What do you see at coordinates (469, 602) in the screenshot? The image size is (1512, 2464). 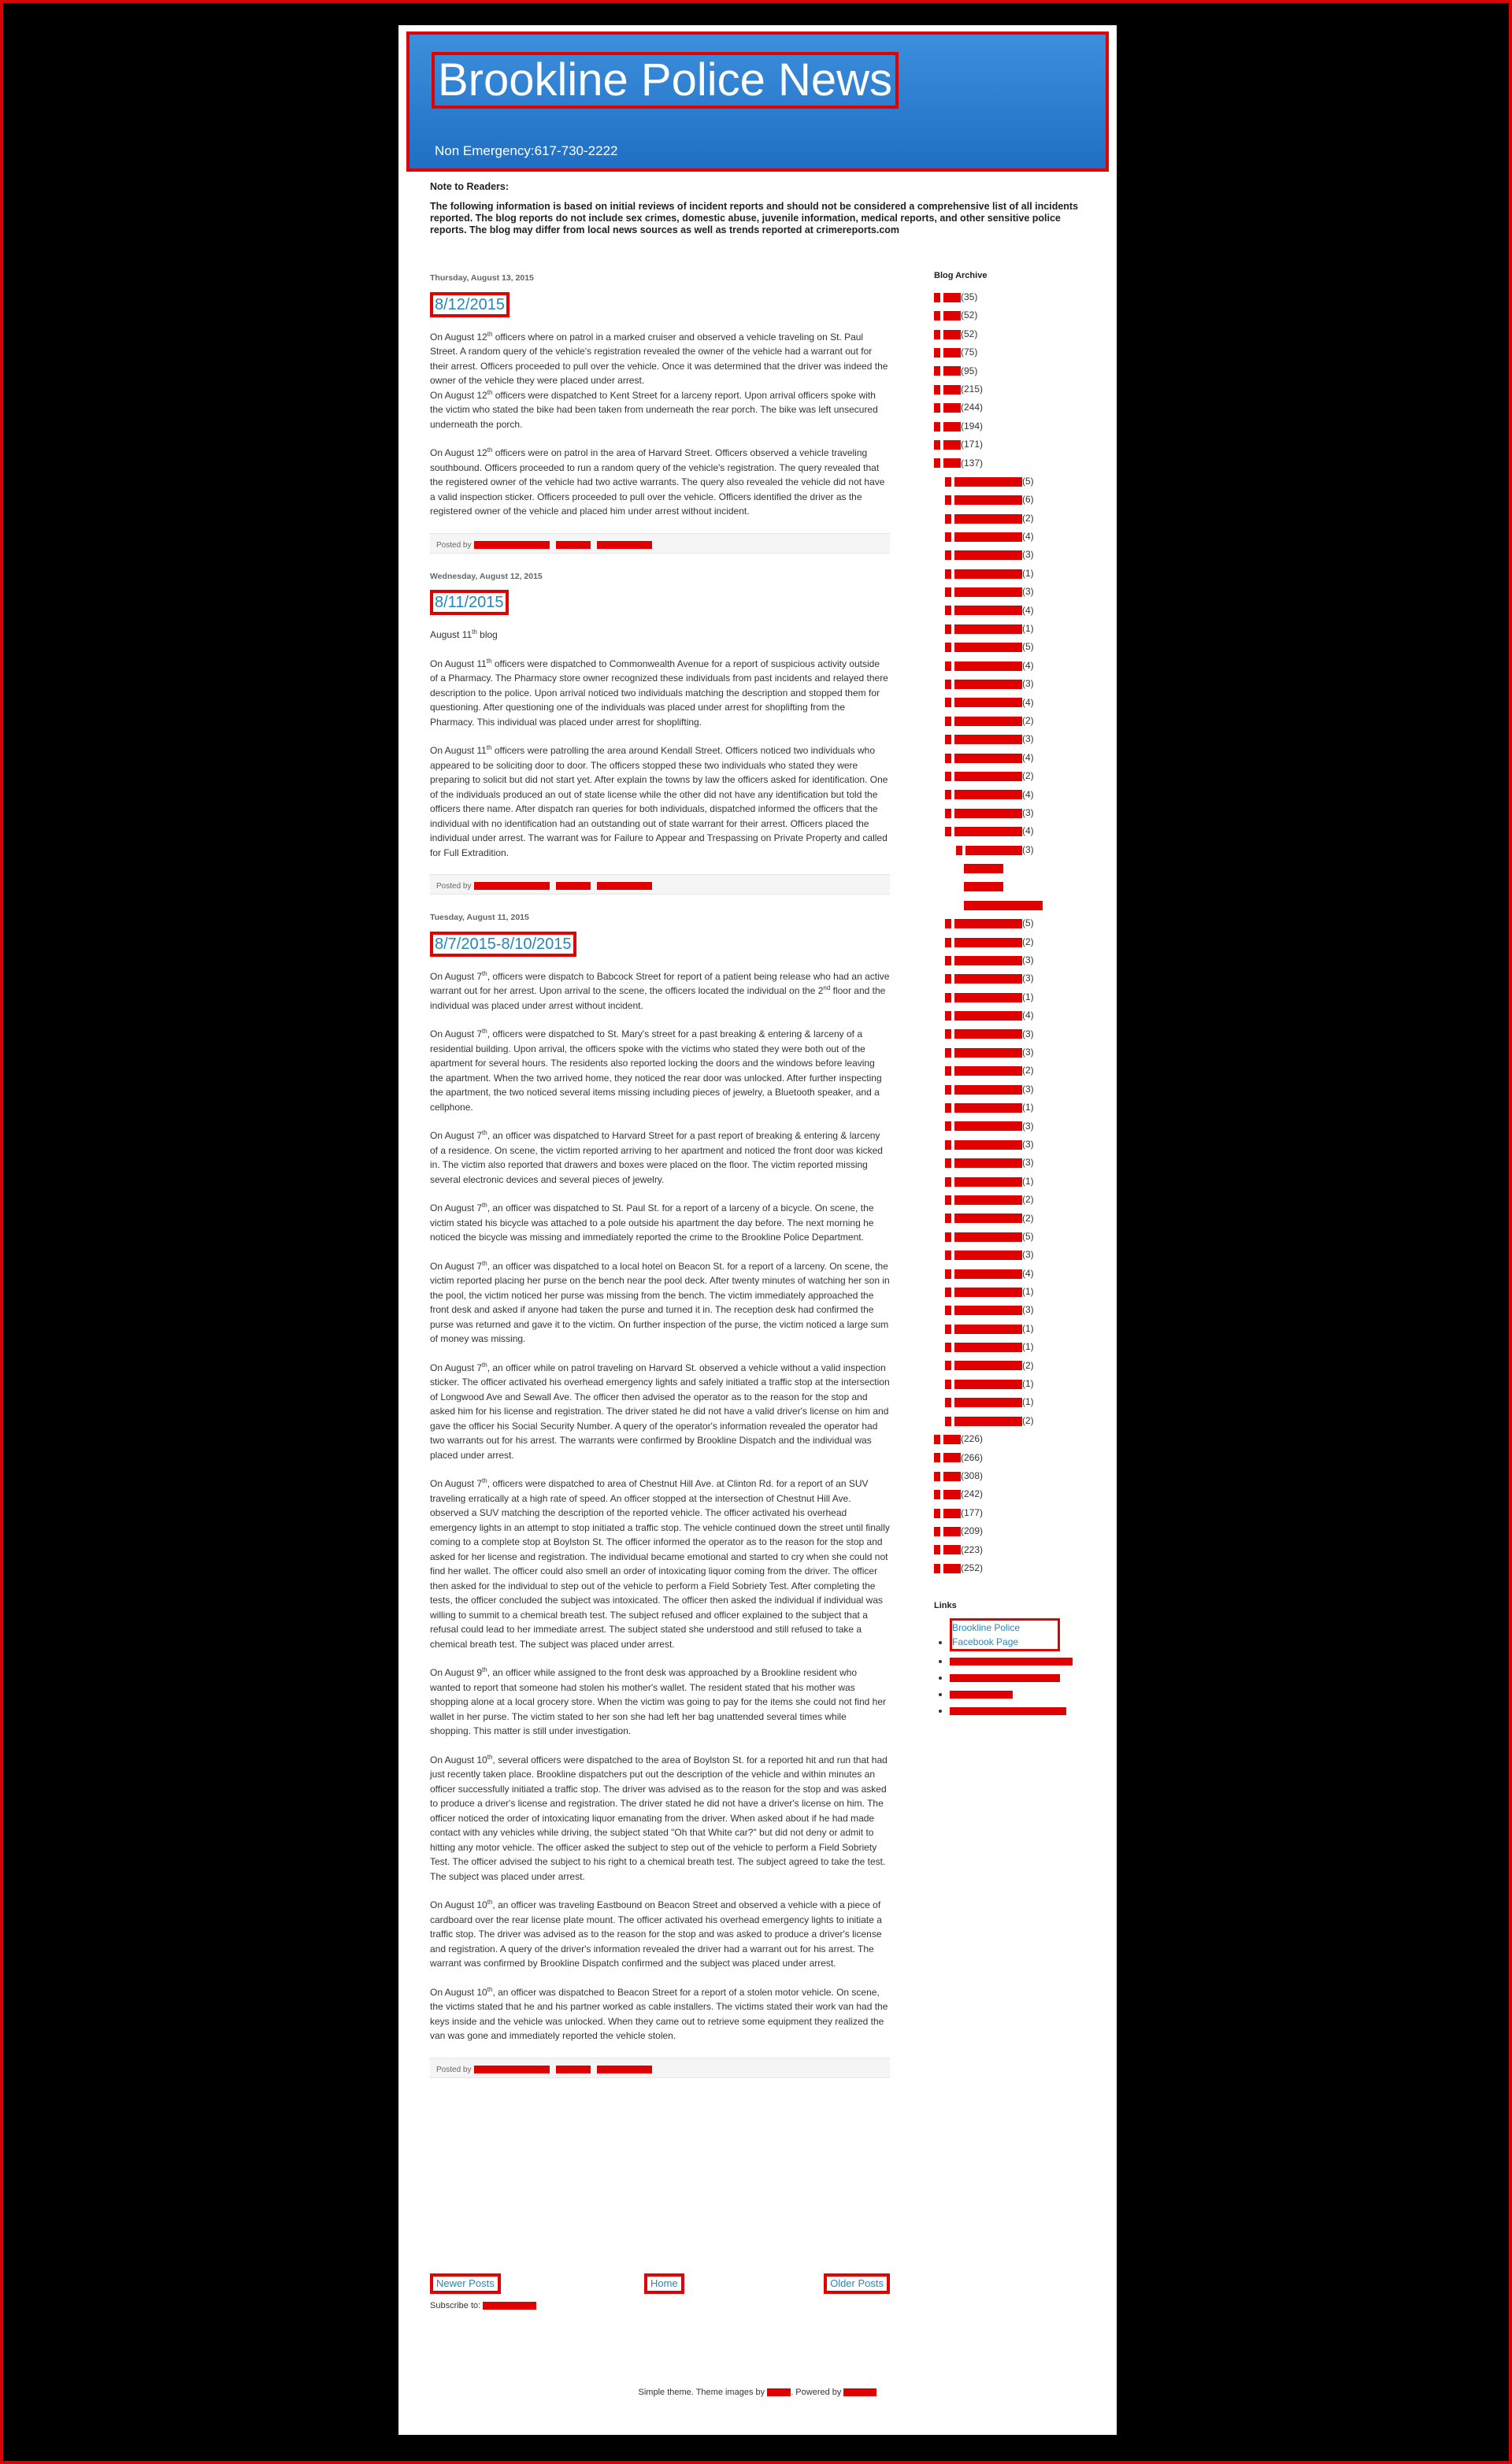 I see `post-title-link: 8/11/2015` at bounding box center [469, 602].